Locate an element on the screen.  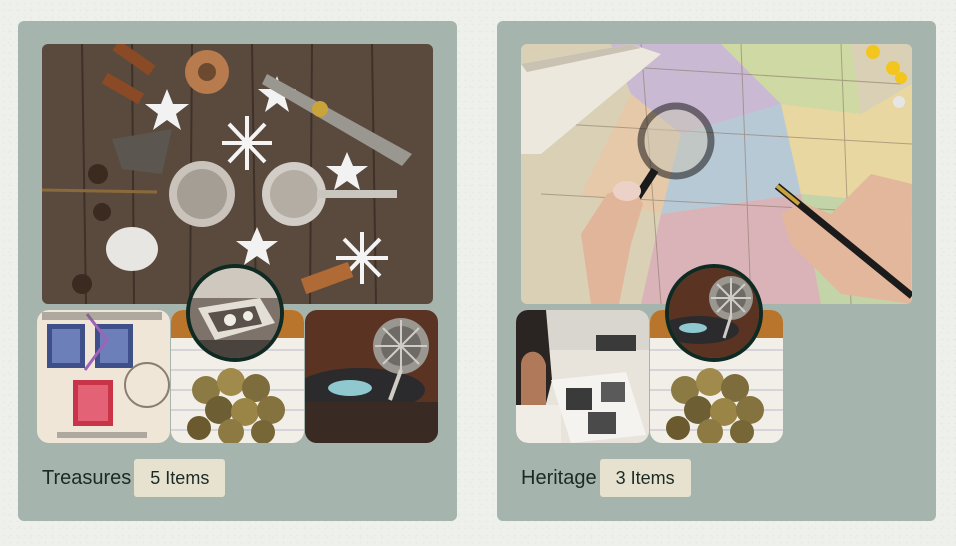
item-count-badge: 5 Items is located at coordinates (180, 478).